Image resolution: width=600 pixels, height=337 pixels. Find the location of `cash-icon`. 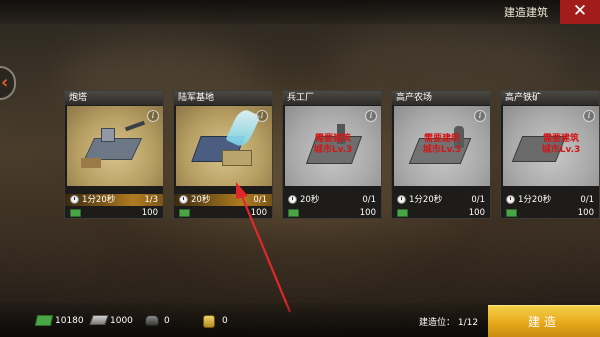

cash-icon is located at coordinates (44, 320).